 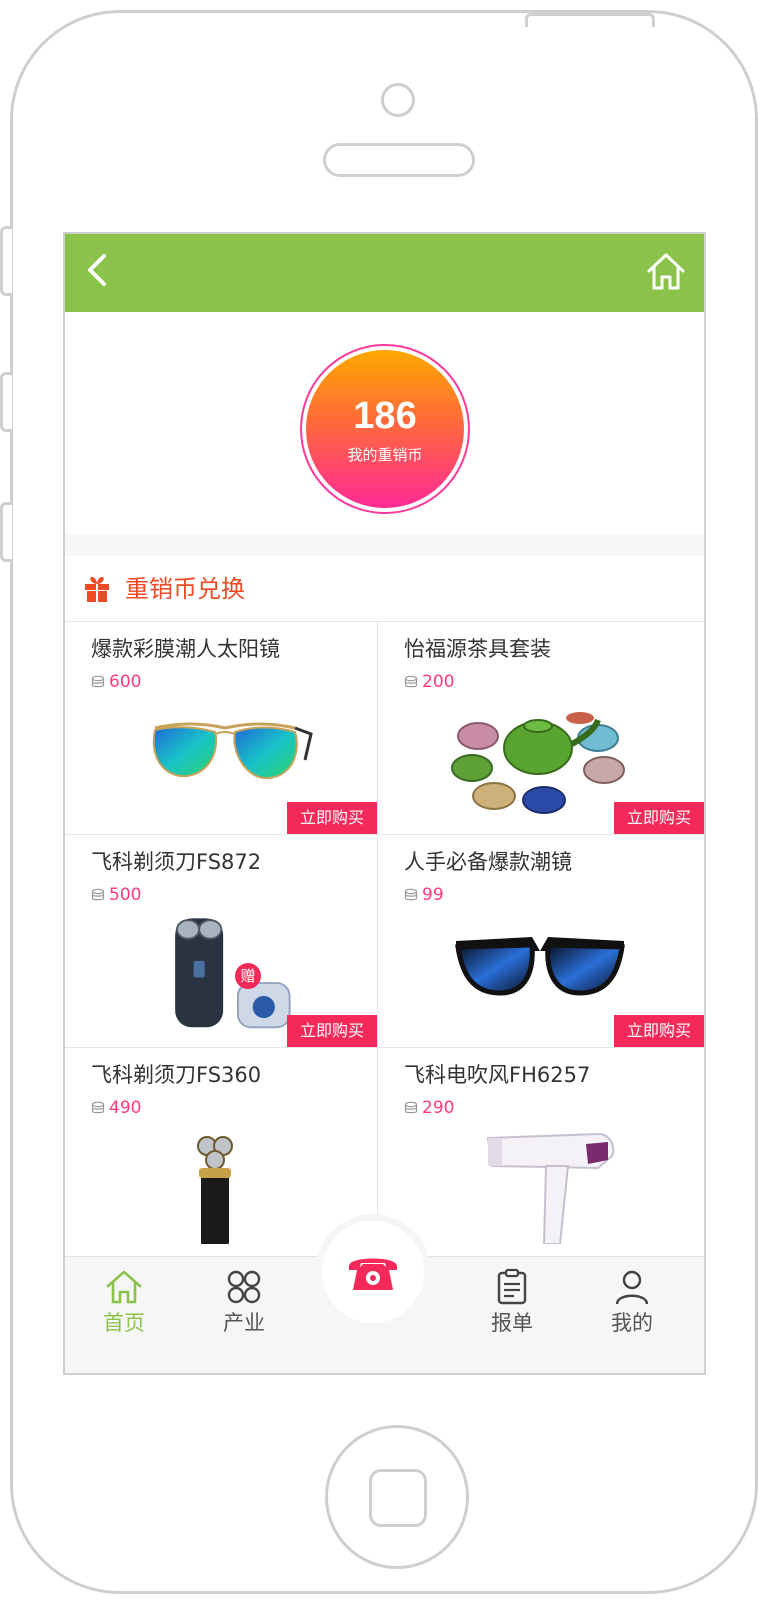 I want to click on product-name: 怡福源茶具套装, so click(x=477, y=649).